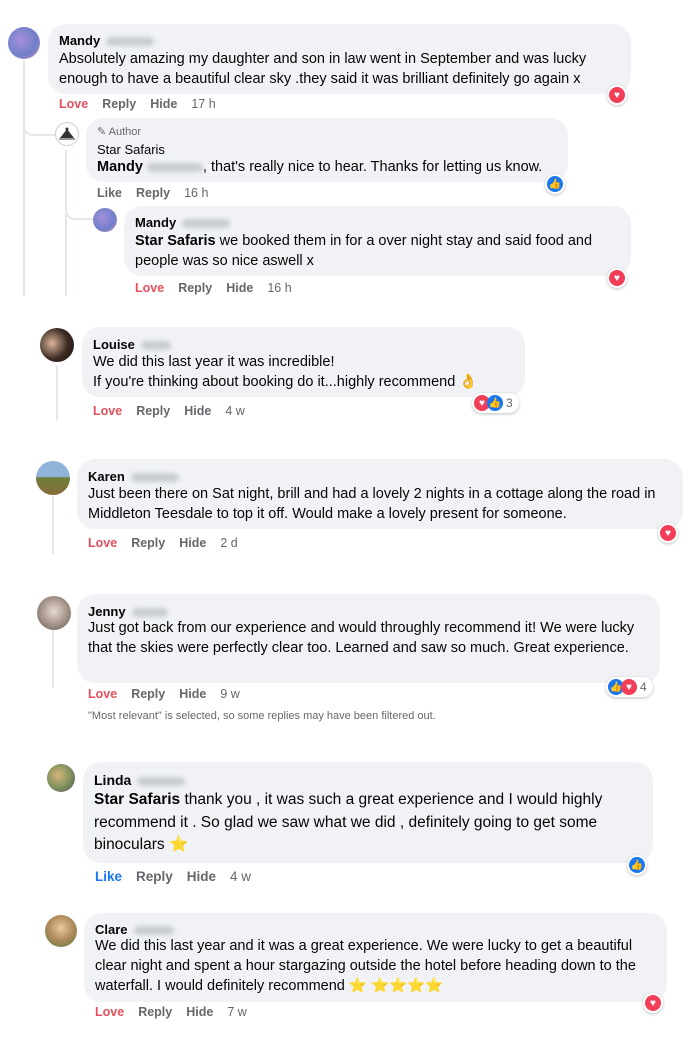 The image size is (700, 1041). Describe the element at coordinates (228, 543) in the screenshot. I see `timestamp: 2 d` at that location.